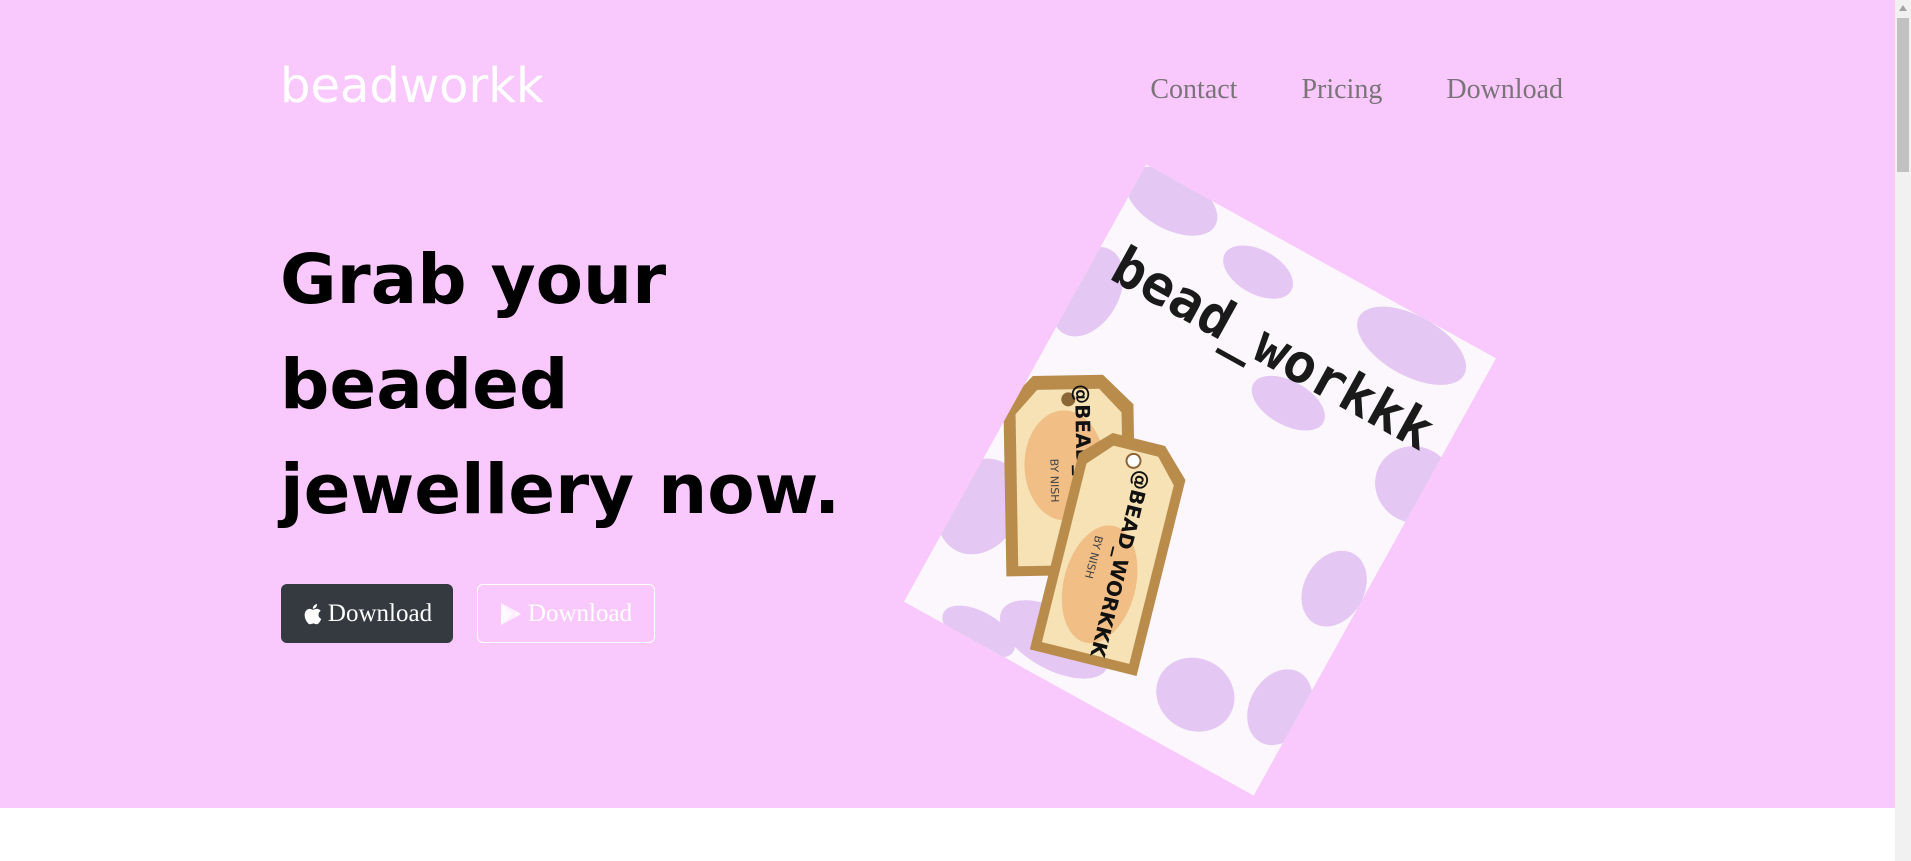 This screenshot has height=861, width=1911. What do you see at coordinates (1903, 95) in the screenshot?
I see `scrollbar-thumb` at bounding box center [1903, 95].